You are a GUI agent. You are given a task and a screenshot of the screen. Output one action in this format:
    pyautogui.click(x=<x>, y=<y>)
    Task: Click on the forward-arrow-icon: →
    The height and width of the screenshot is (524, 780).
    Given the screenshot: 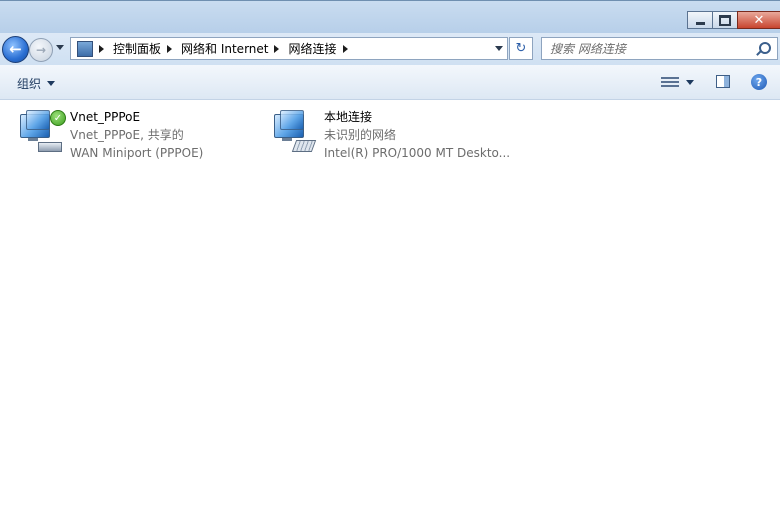 What is the action you would take?
    pyautogui.click(x=41, y=50)
    